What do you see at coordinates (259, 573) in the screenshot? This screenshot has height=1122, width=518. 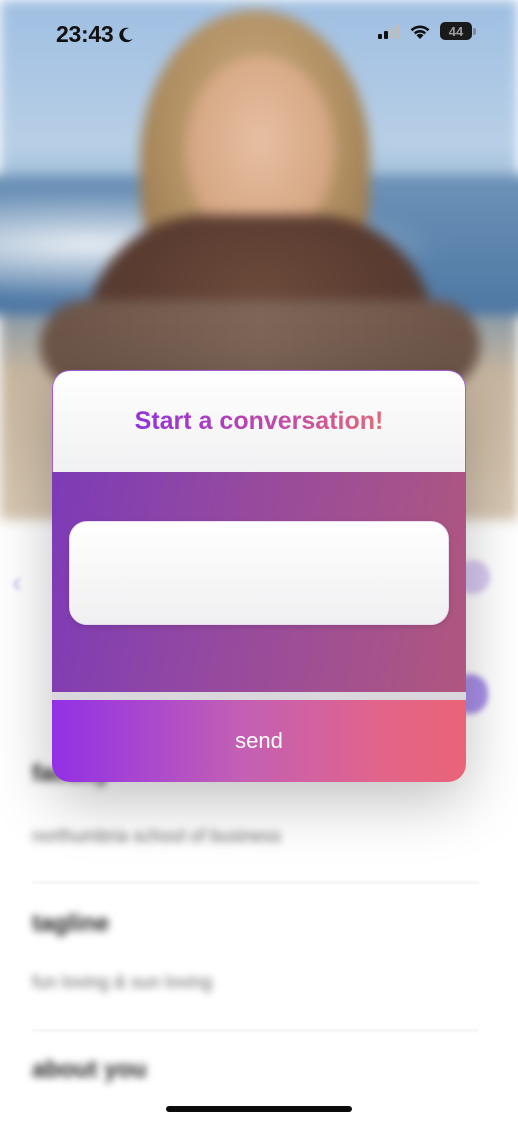 I see `message-input` at bounding box center [259, 573].